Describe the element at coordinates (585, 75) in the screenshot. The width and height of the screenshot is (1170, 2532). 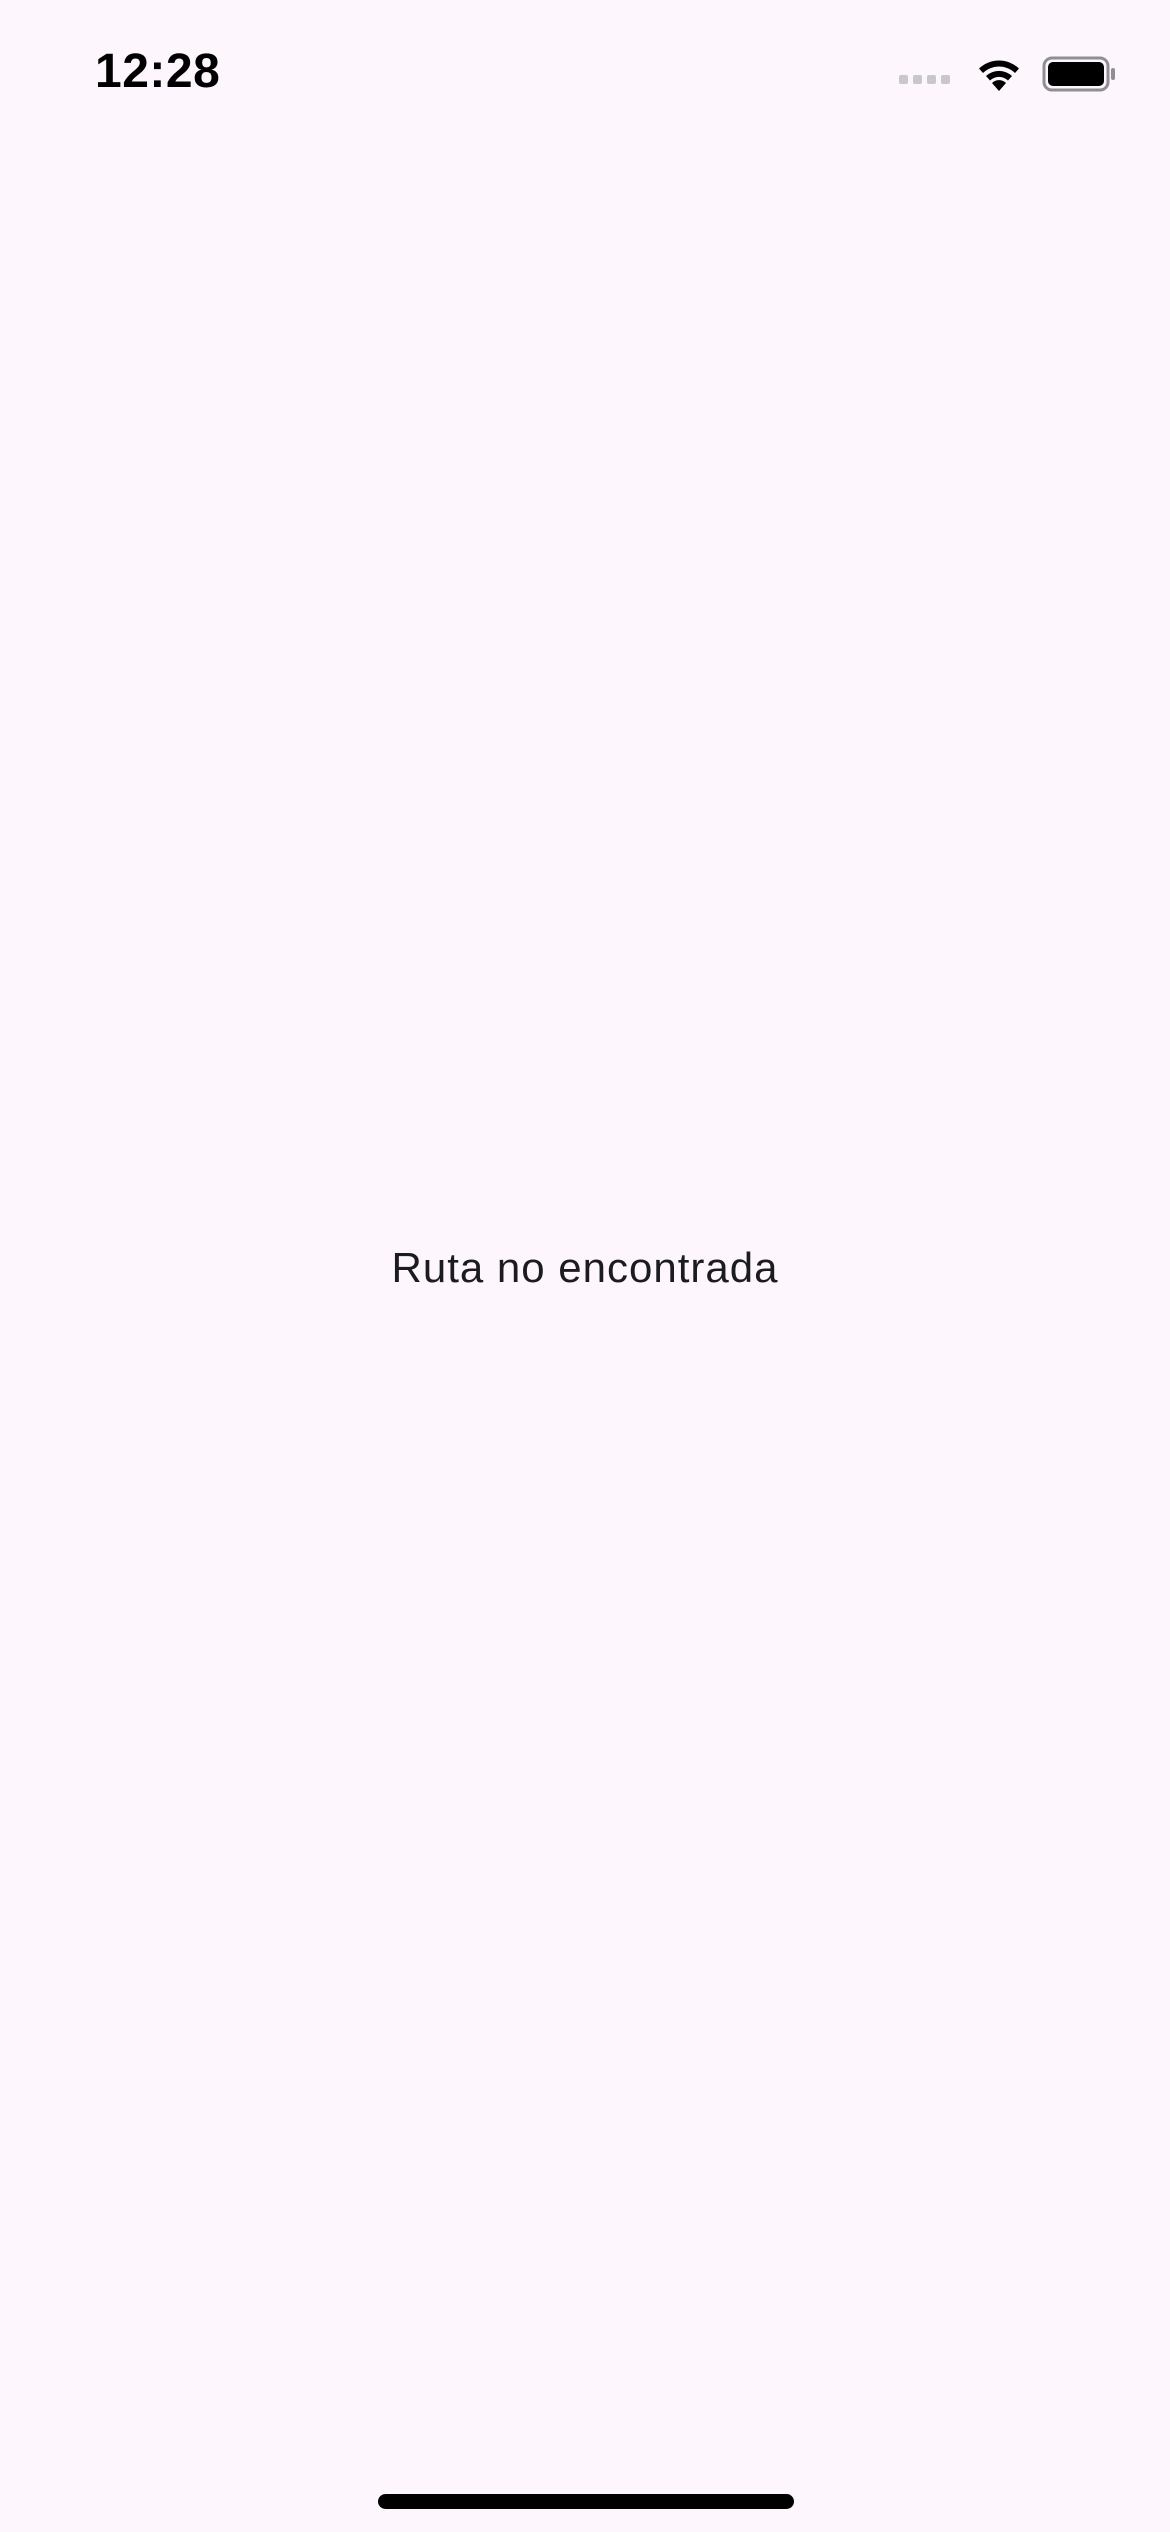
I see `status-bar: 12:28` at that location.